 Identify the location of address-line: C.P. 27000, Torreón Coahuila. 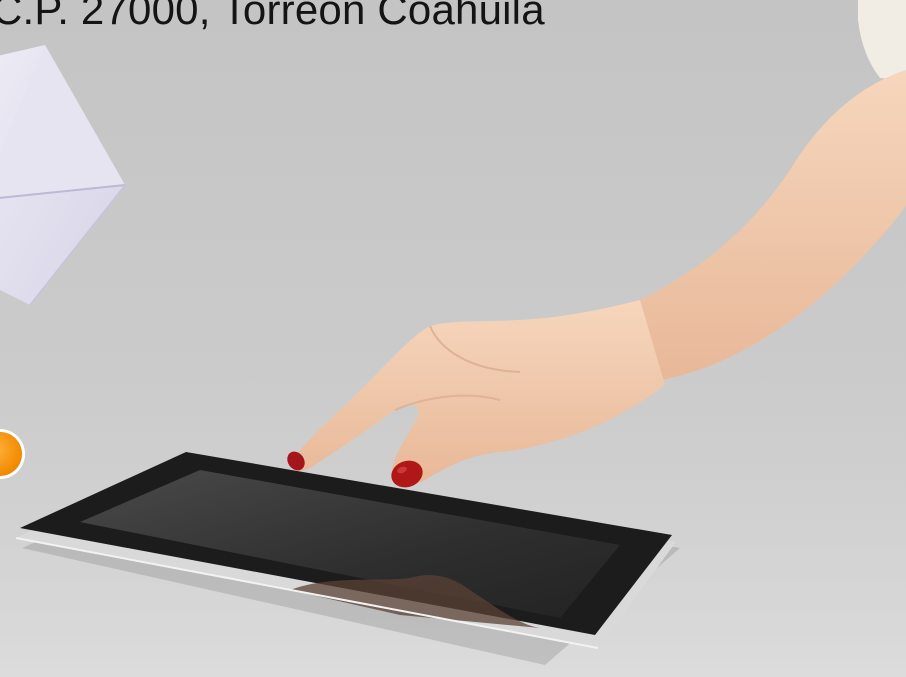
(272, 16).